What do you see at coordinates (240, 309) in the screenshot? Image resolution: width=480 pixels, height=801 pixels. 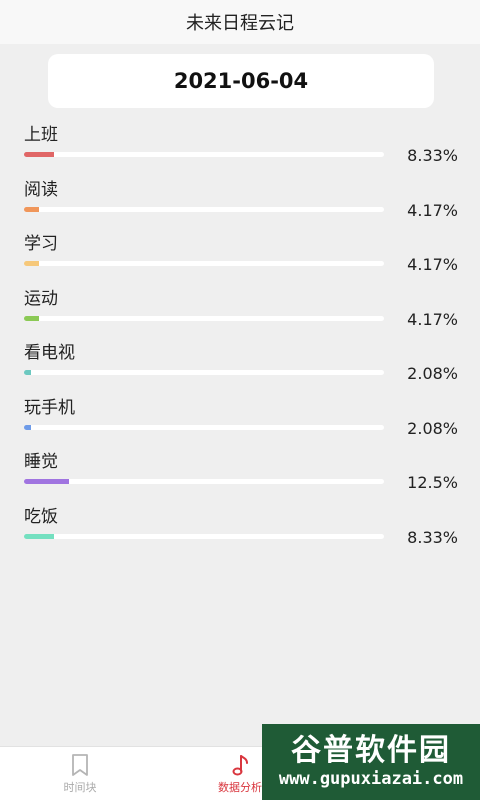 I see `stat-row-exercise: 运动 4.17%` at bounding box center [240, 309].